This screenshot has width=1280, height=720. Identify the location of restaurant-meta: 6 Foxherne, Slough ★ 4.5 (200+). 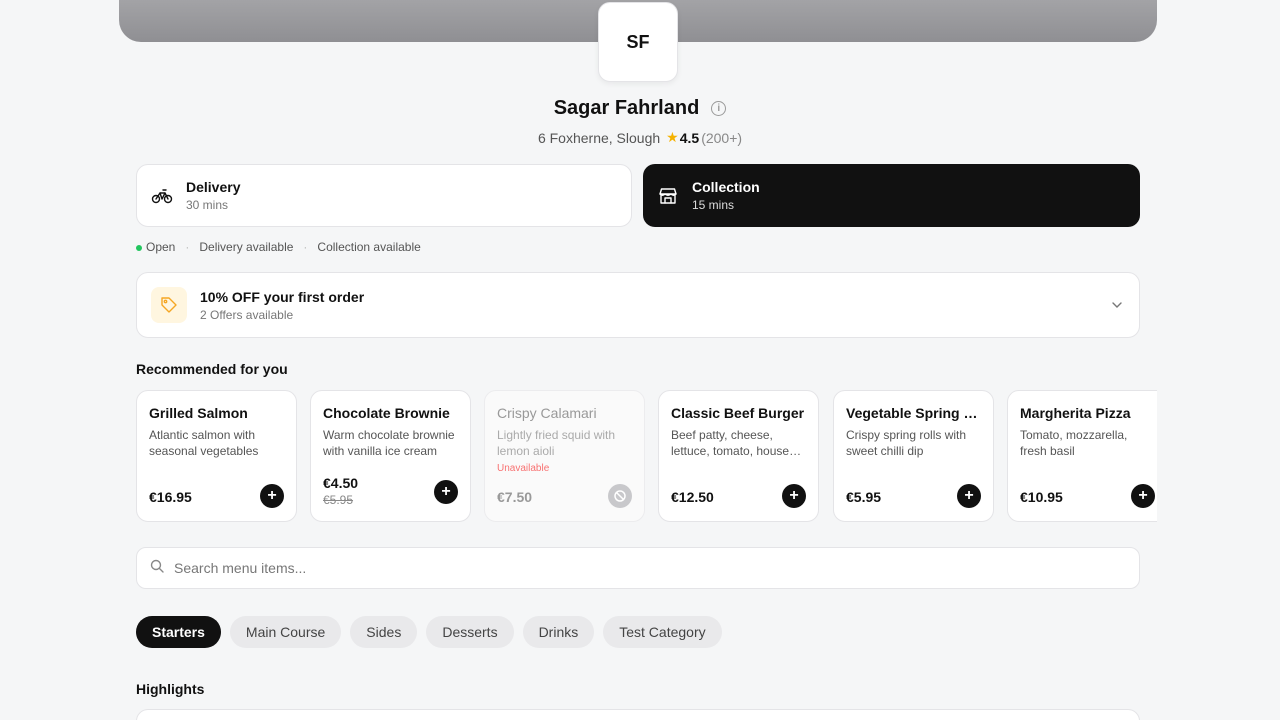
(640, 137).